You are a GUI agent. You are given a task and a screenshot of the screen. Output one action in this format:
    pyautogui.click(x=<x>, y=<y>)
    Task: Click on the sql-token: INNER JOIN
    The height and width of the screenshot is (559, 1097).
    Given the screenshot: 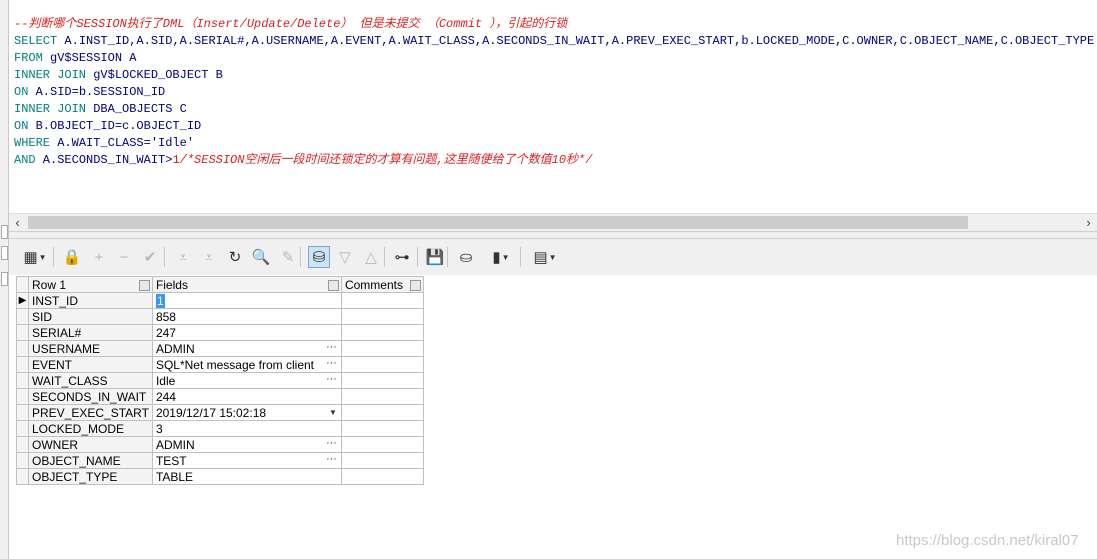 What is the action you would take?
    pyautogui.click(x=50, y=75)
    